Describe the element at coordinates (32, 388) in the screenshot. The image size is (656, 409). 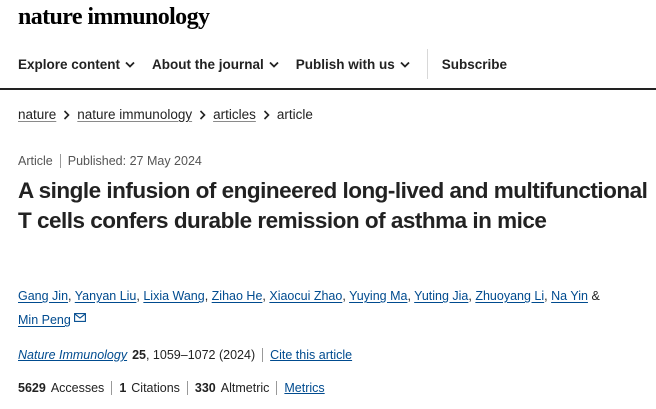
I see `accesses-count: 5629` at that location.